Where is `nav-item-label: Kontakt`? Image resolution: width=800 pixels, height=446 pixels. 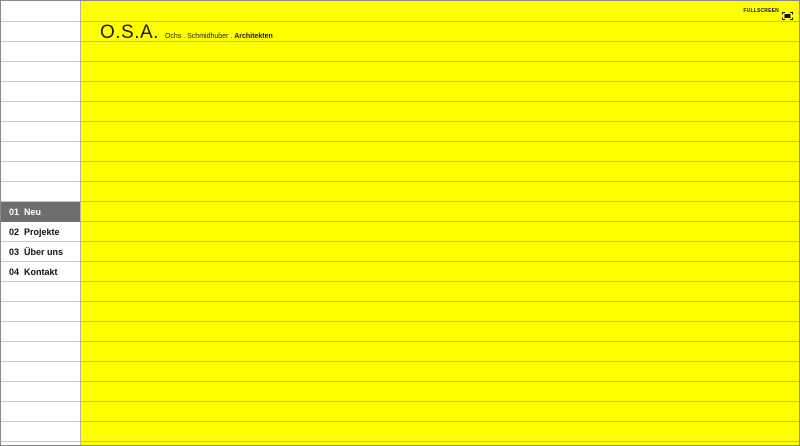
nav-item-label: Kontakt is located at coordinates (41, 272).